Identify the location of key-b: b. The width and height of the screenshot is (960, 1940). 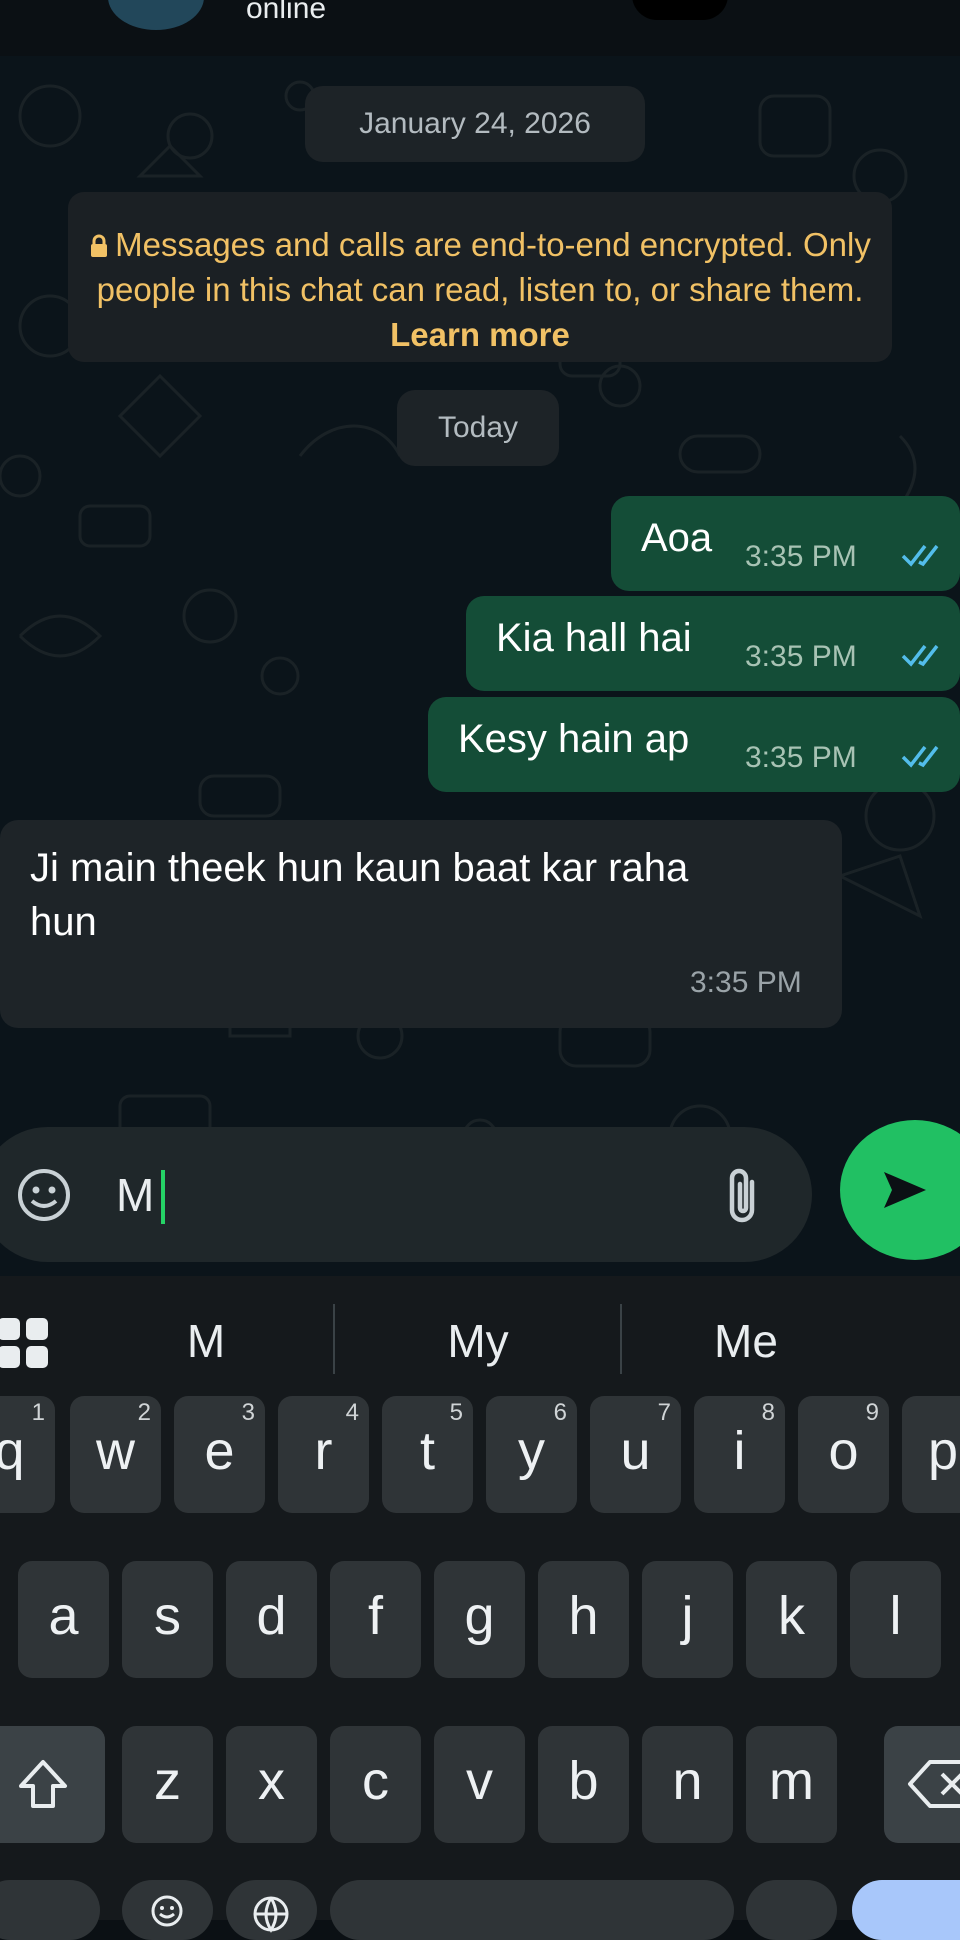
(583, 1784).